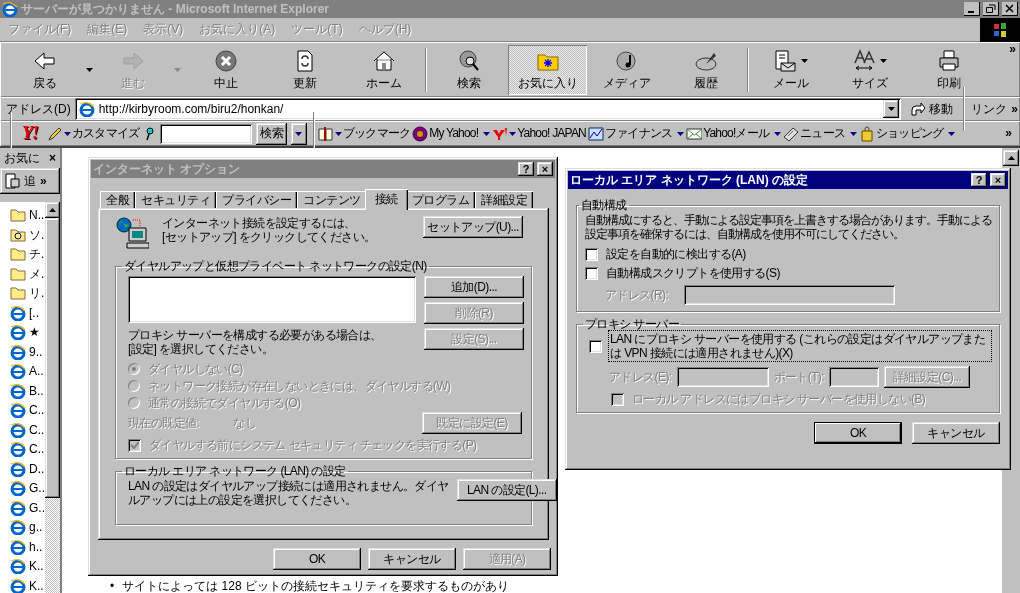  I want to click on tab: 詳細設定, so click(504, 199).